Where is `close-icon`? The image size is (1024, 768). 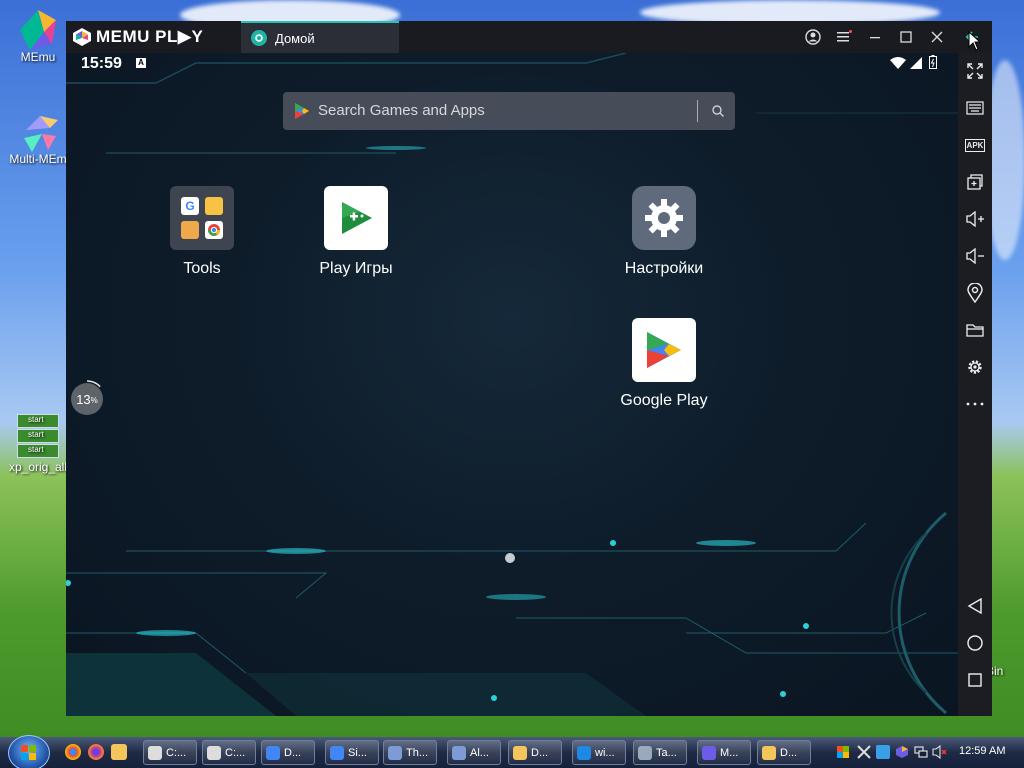 close-icon is located at coordinates (937, 37).